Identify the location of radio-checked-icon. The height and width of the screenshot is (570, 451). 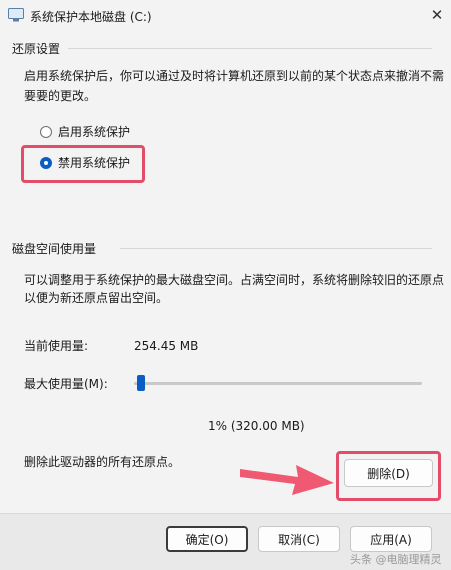
(46, 162).